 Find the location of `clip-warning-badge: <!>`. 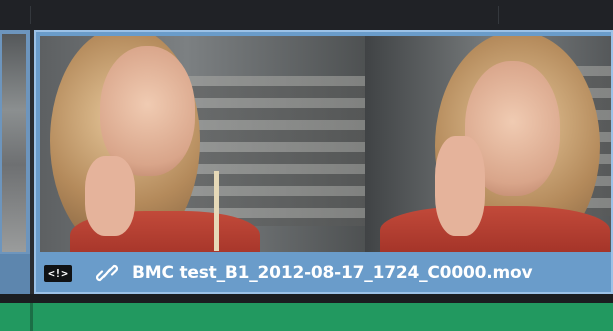

clip-warning-badge: <!> is located at coordinates (58, 273).